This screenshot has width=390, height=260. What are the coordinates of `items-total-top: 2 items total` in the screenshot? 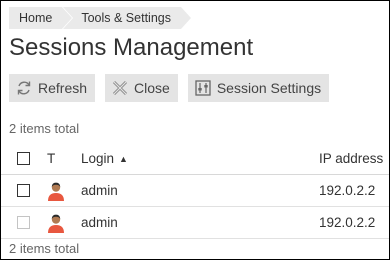 It's located at (44, 128).